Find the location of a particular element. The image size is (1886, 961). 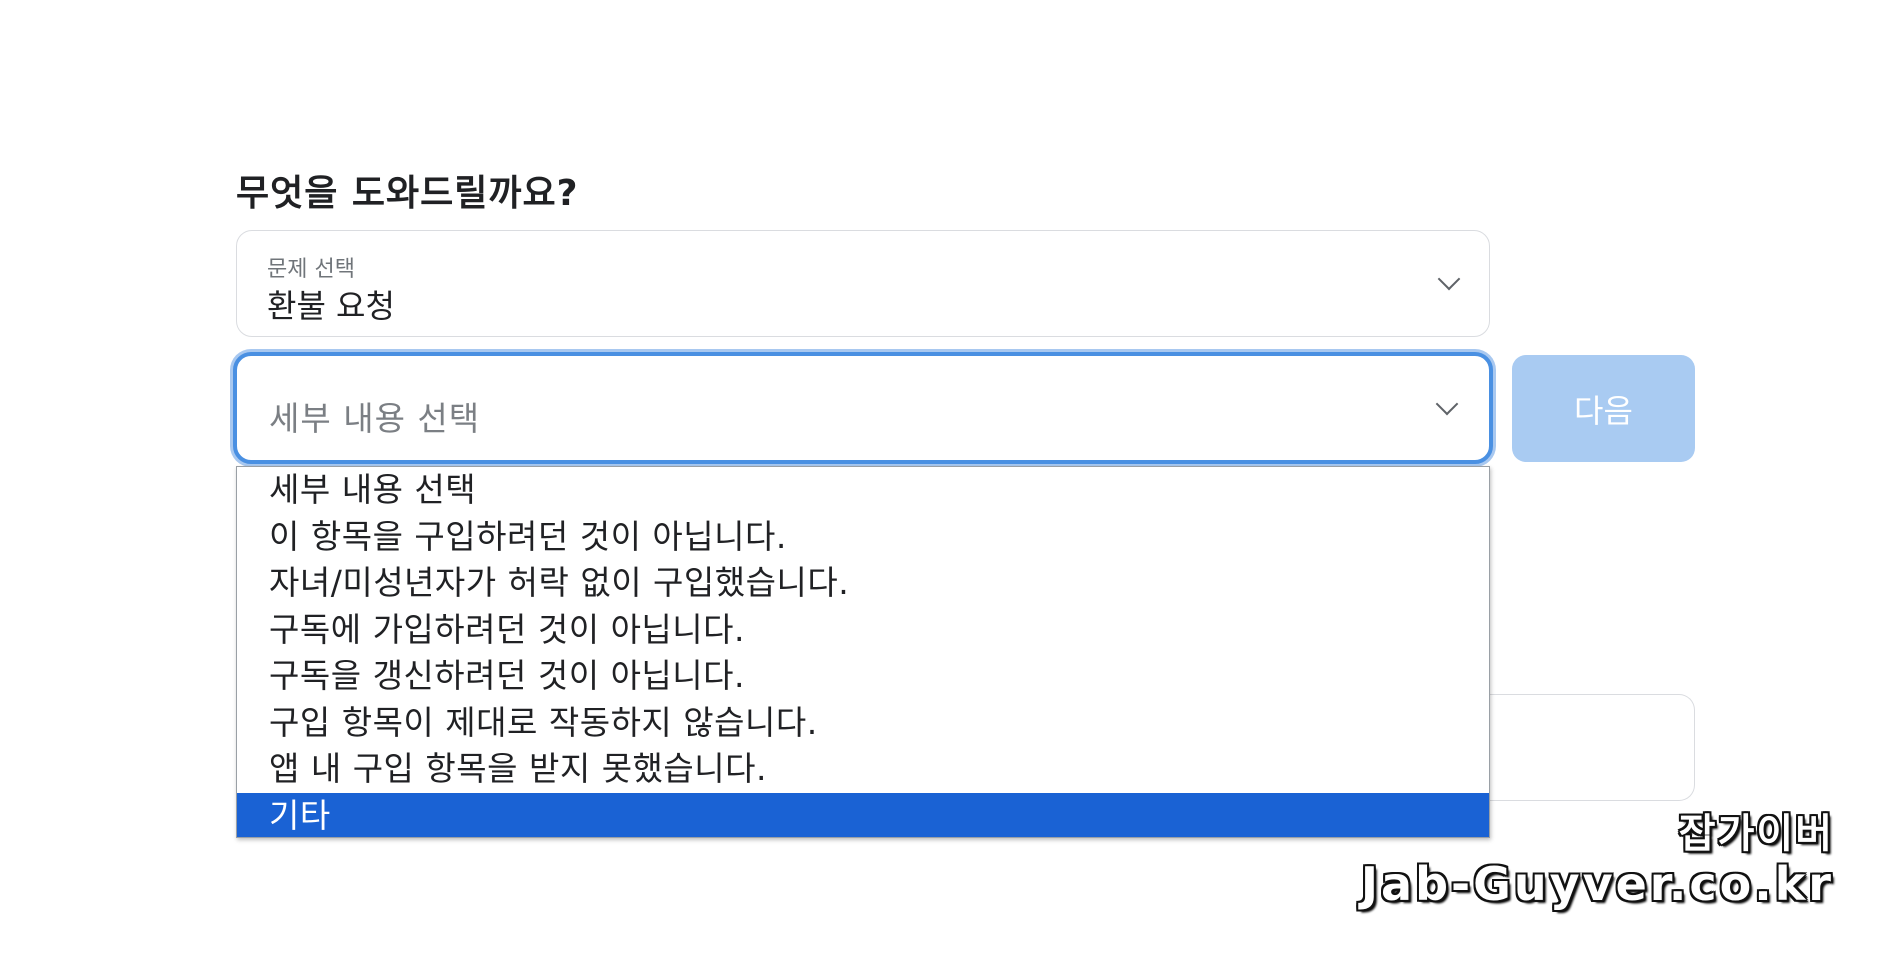

watermark-title: 잡가이버 is located at coordinates (1756, 834).